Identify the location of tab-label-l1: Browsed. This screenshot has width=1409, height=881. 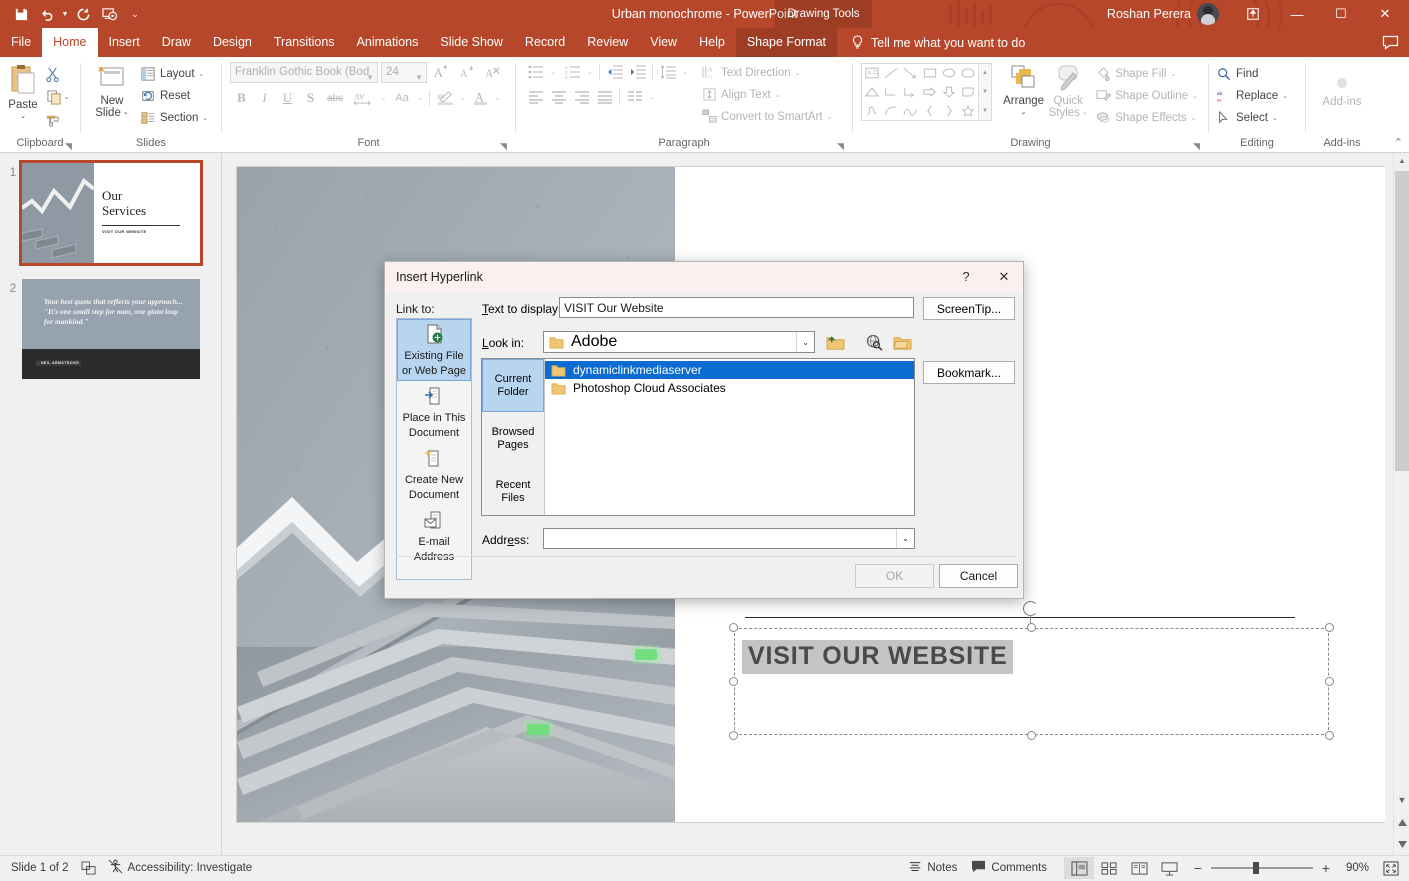
(513, 431).